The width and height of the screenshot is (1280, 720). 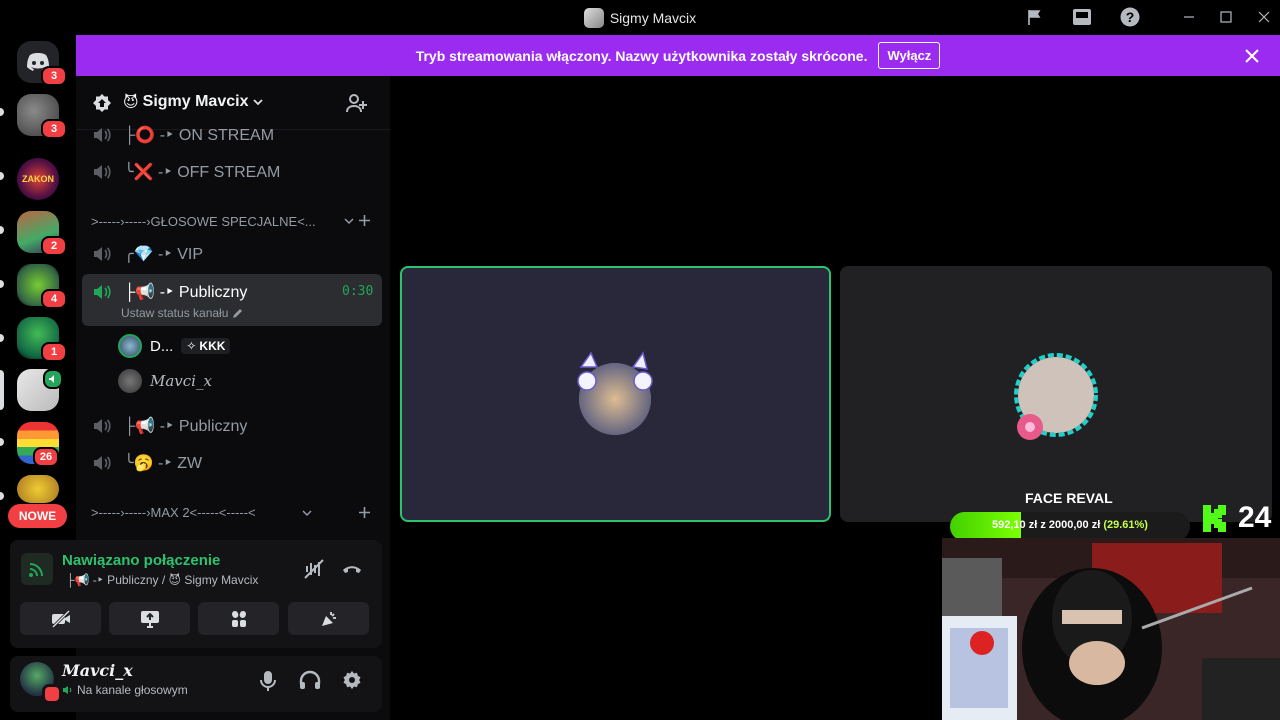 I want to click on notification-badge: 1, so click(x=54, y=352).